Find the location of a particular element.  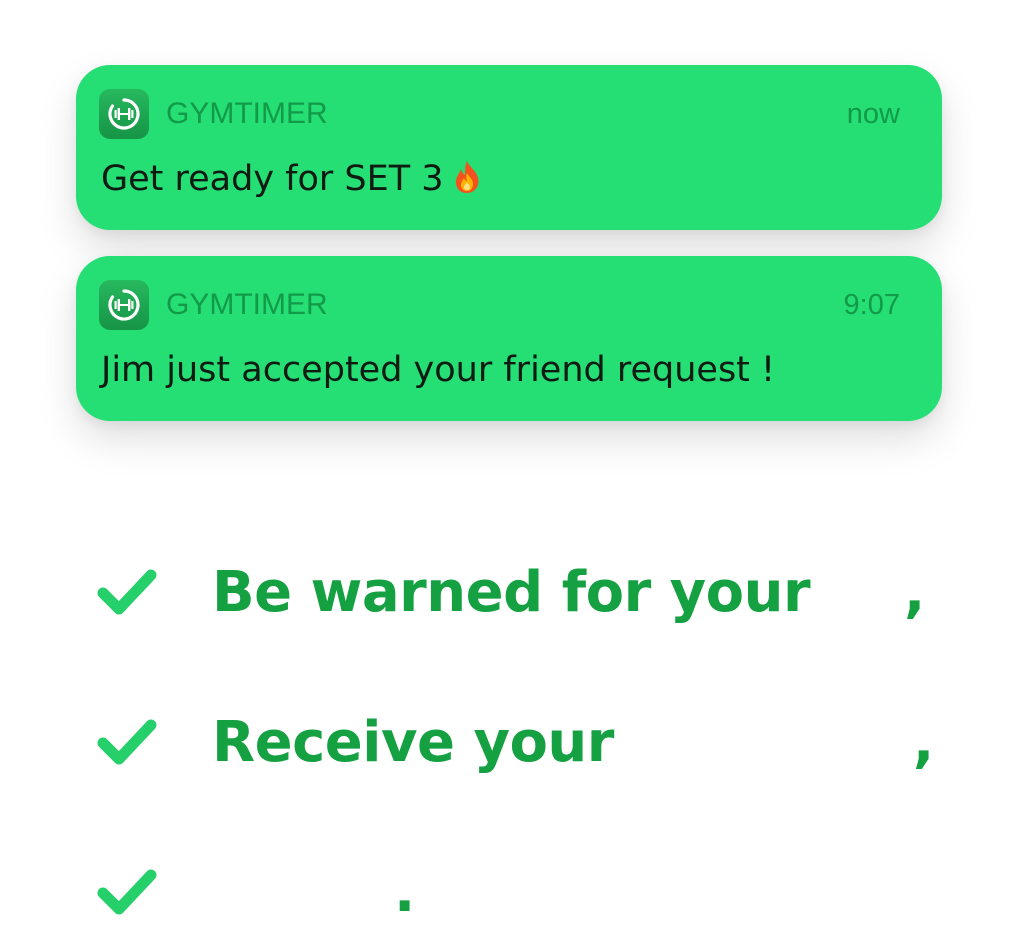

notification-time: 9:07 is located at coordinates (871, 305).